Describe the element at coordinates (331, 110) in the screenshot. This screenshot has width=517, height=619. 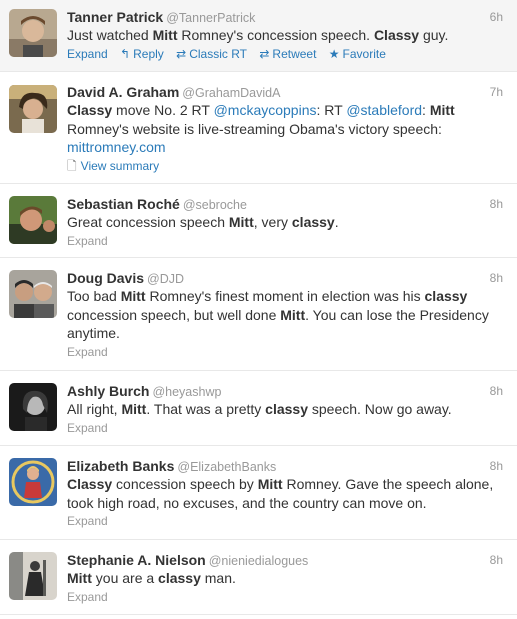
I see `tweet-text-segment: : RT` at that location.